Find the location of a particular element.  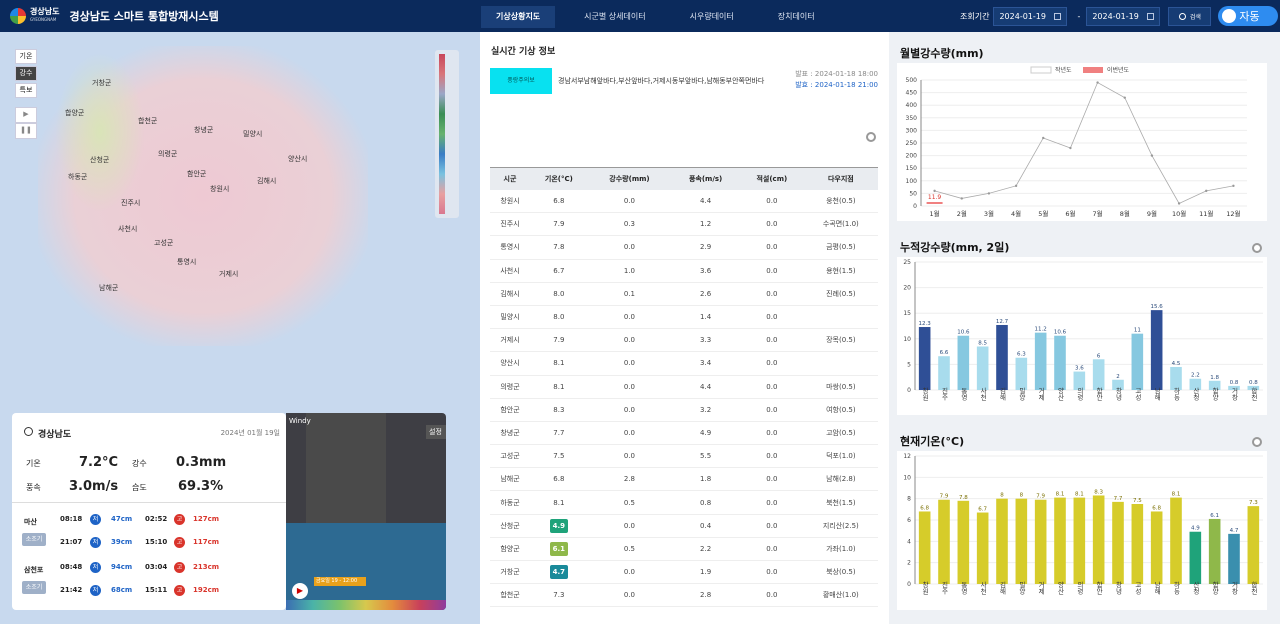

date-from-field: 2024-01-19 is located at coordinates (1030, 16).